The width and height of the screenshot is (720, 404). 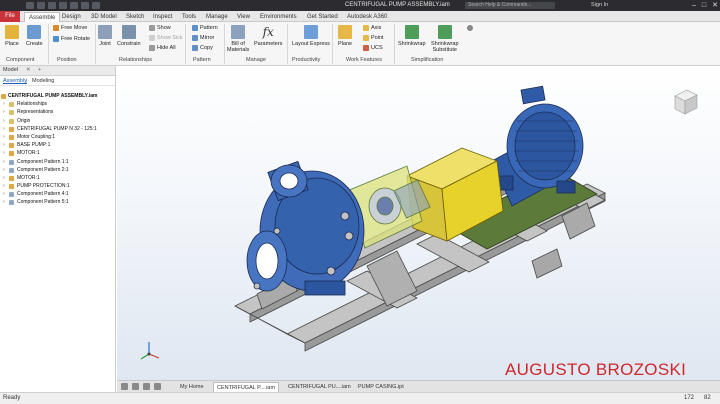 What do you see at coordinates (58, 170) in the screenshot?
I see `tree-node-component-pattern-2: › Component Pattern 2:1` at bounding box center [58, 170].